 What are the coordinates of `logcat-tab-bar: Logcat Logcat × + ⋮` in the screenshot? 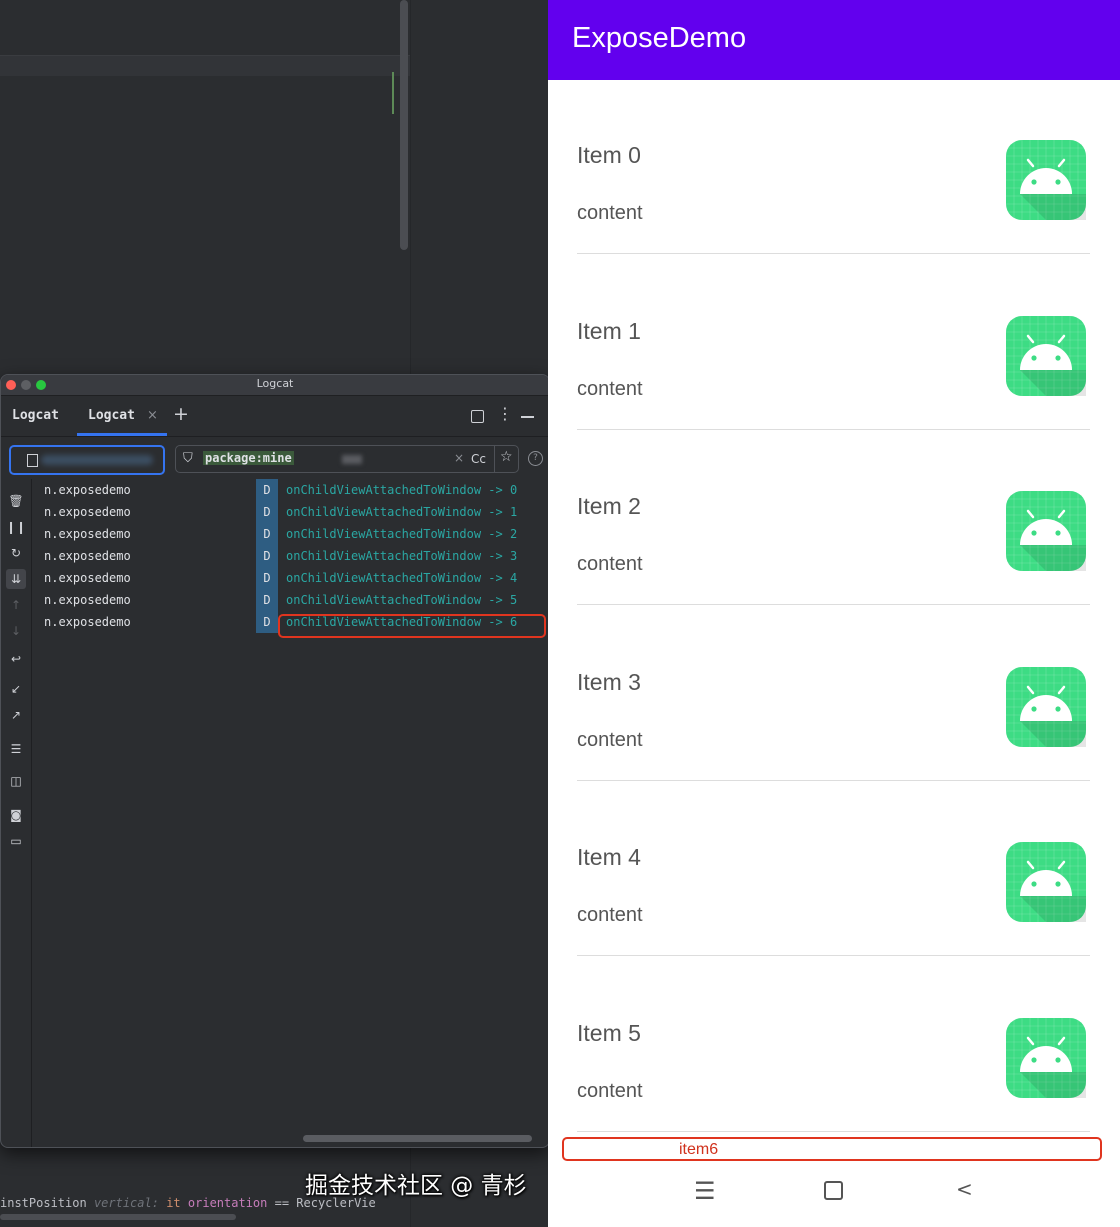 It's located at (275, 416).